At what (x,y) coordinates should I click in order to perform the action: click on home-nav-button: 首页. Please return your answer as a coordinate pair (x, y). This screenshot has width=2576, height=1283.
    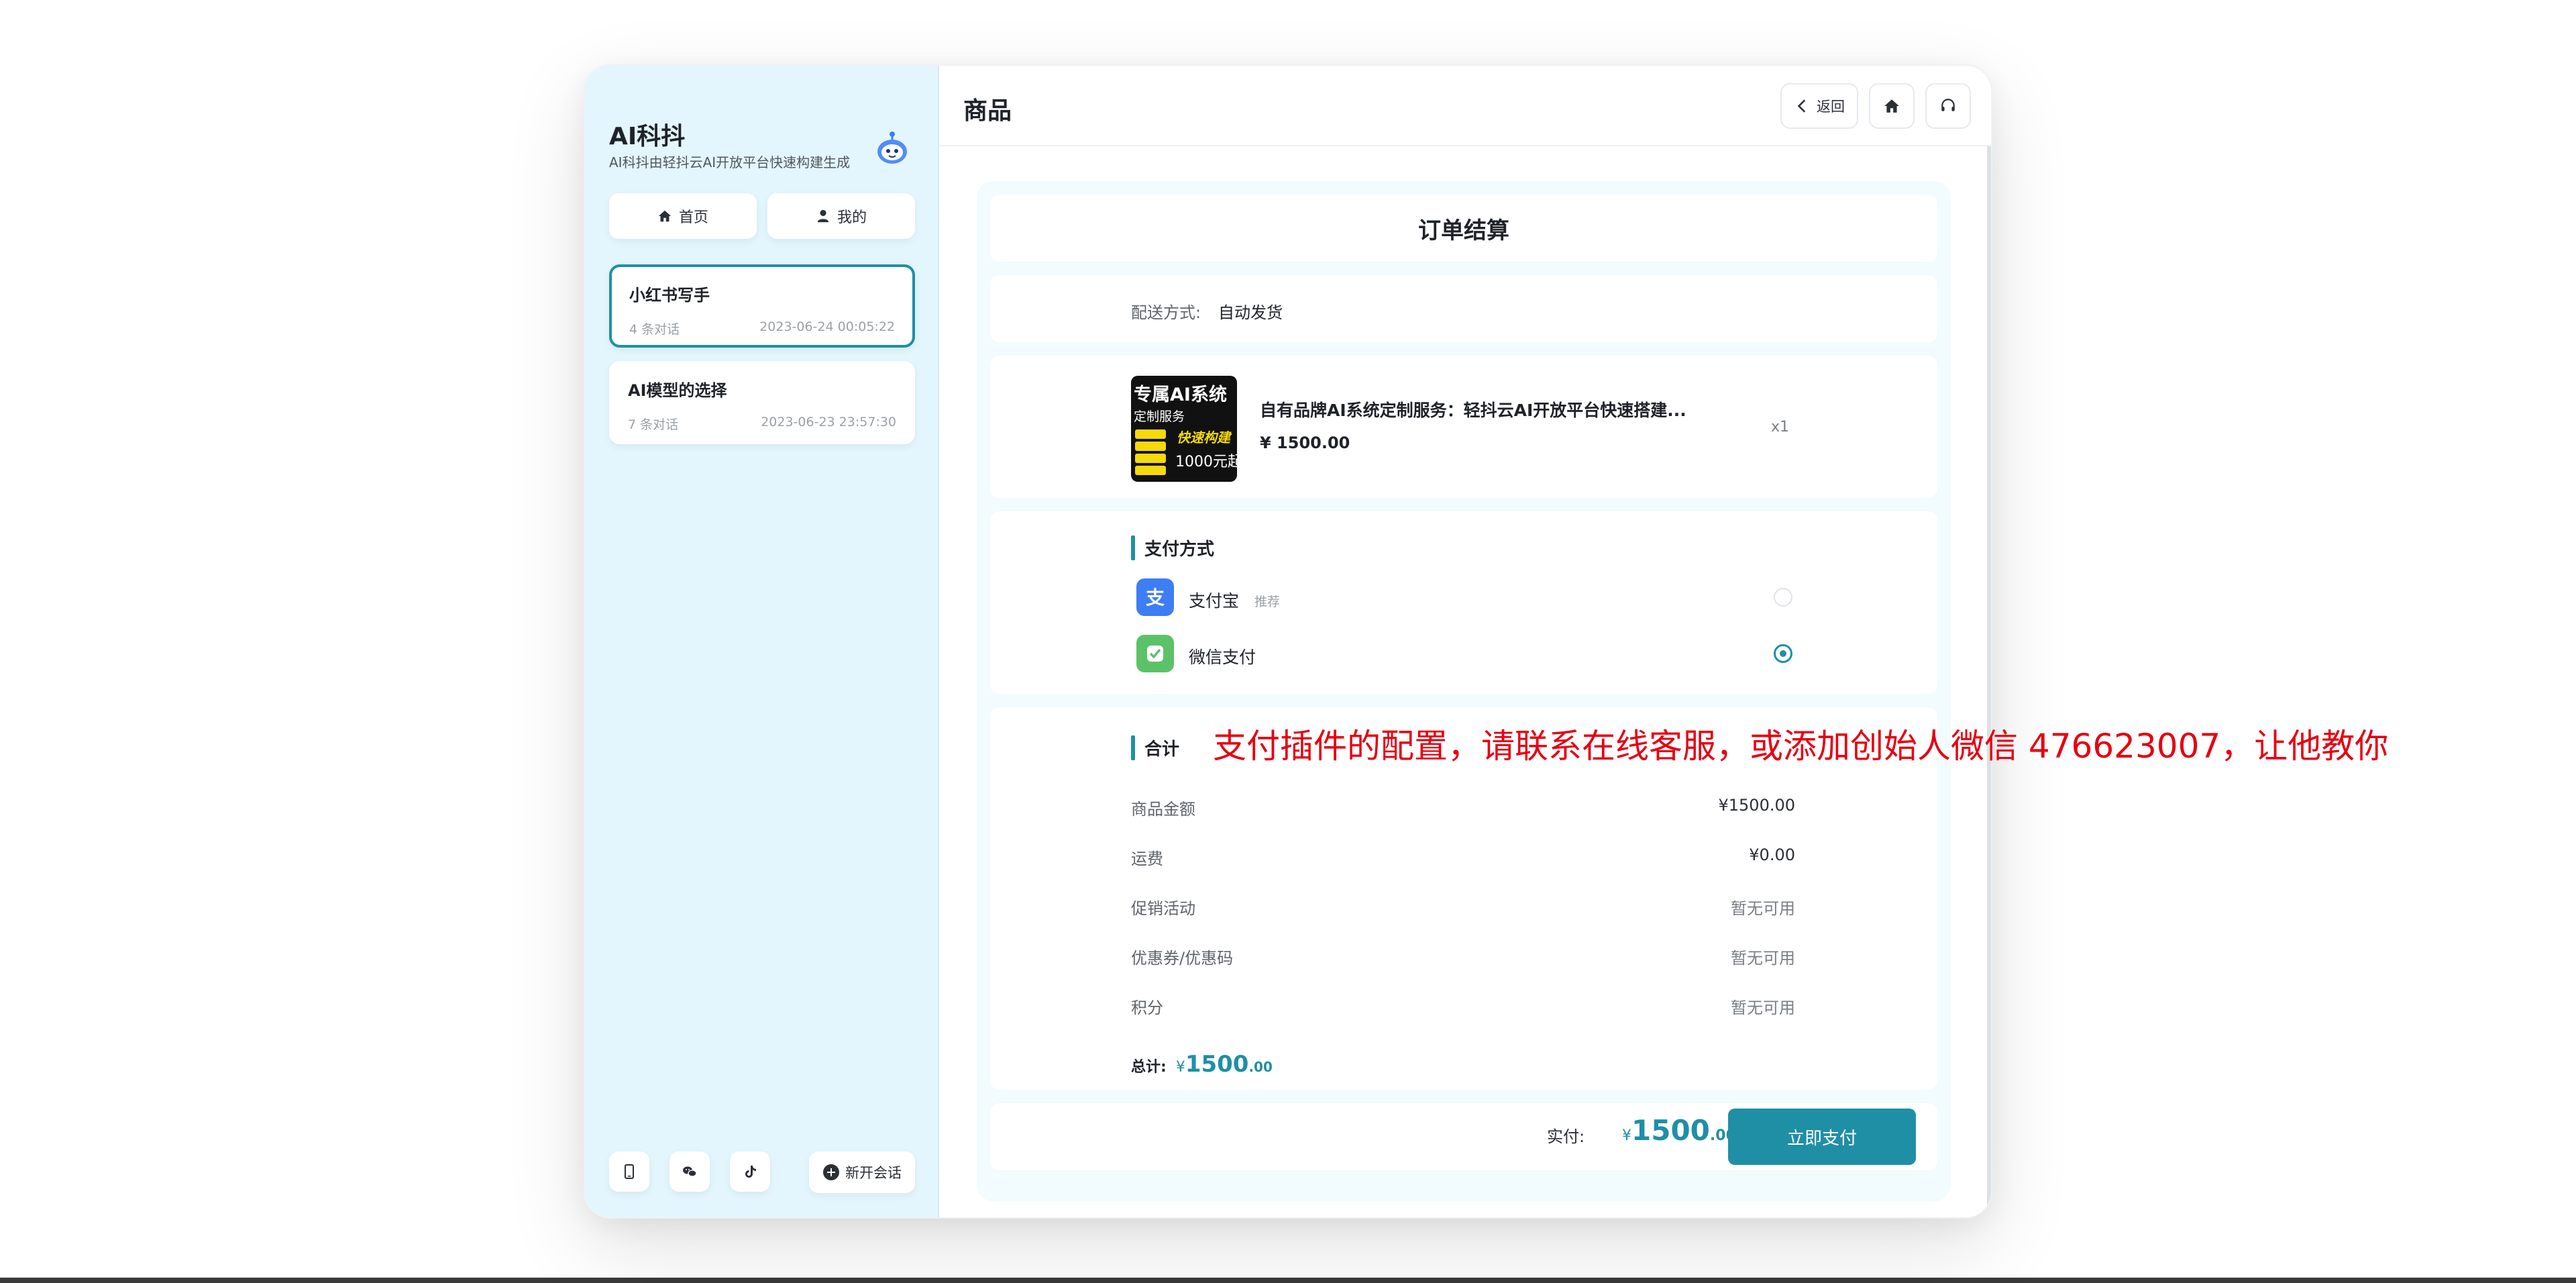
    Looking at the image, I should click on (683, 216).